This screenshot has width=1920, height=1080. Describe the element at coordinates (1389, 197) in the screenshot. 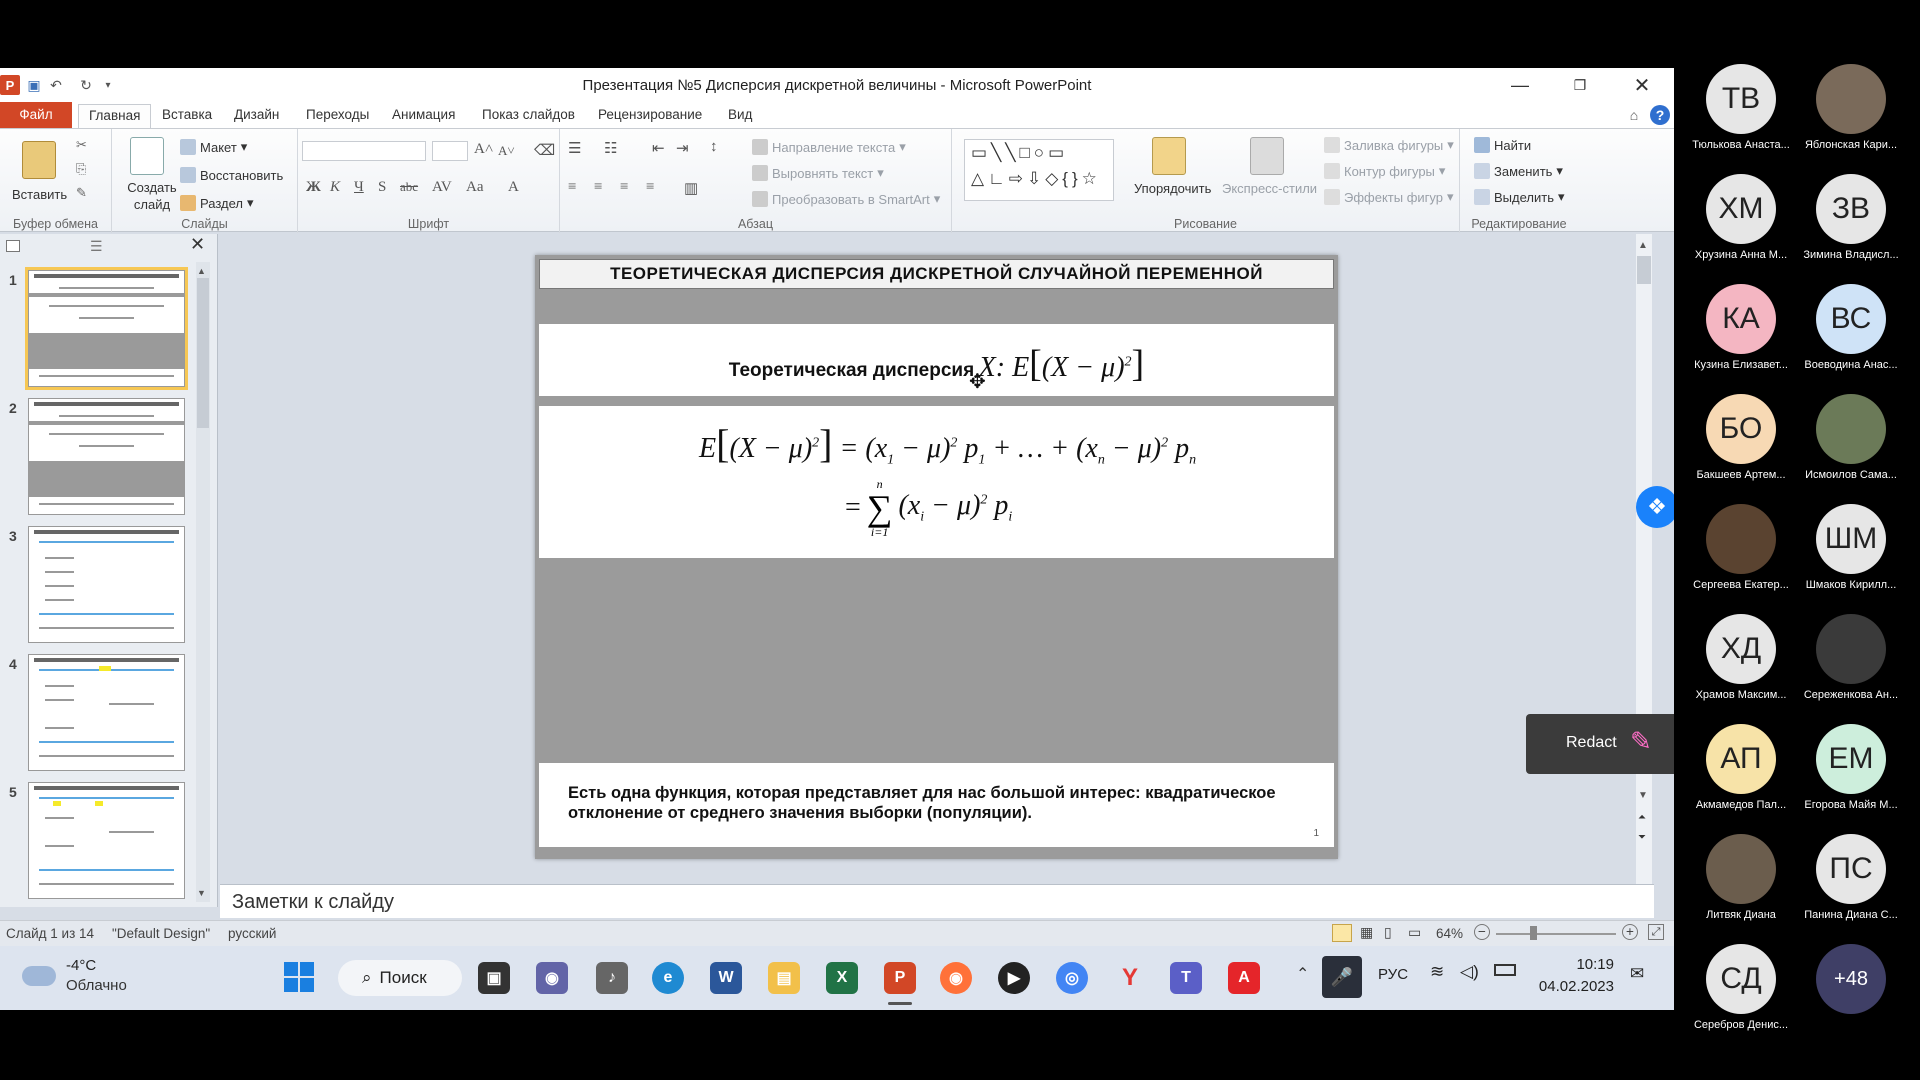

I see `shape-effects-button: Эффекты фигур ▾` at that location.